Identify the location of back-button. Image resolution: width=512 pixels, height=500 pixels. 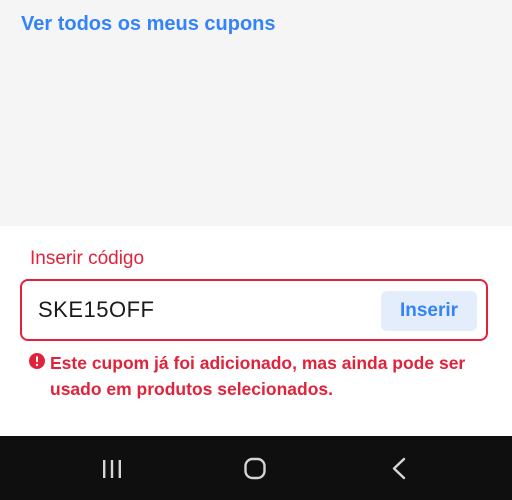
(400, 468).